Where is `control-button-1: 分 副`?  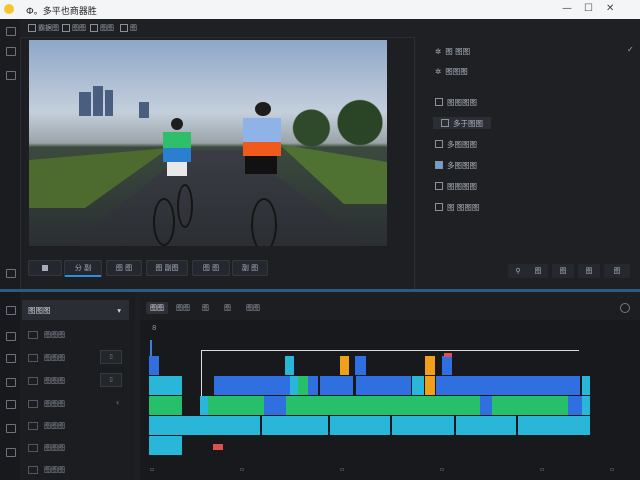
control-button-1: 分 副 is located at coordinates (83, 268).